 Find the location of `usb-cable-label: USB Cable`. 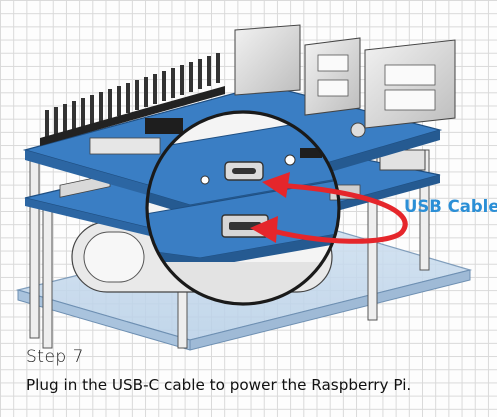

usb-cable-label: USB Cable is located at coordinates (450, 206).